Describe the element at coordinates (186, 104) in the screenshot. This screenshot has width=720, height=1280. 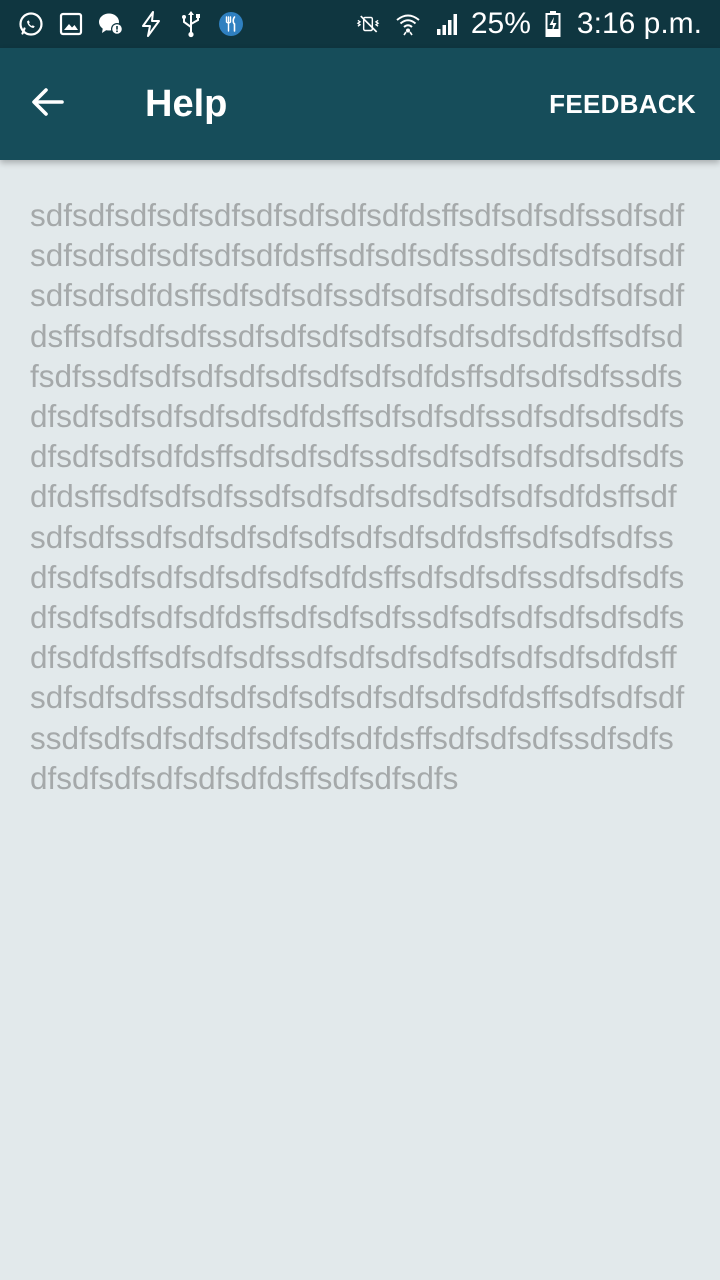
I see `page-title: Help` at that location.